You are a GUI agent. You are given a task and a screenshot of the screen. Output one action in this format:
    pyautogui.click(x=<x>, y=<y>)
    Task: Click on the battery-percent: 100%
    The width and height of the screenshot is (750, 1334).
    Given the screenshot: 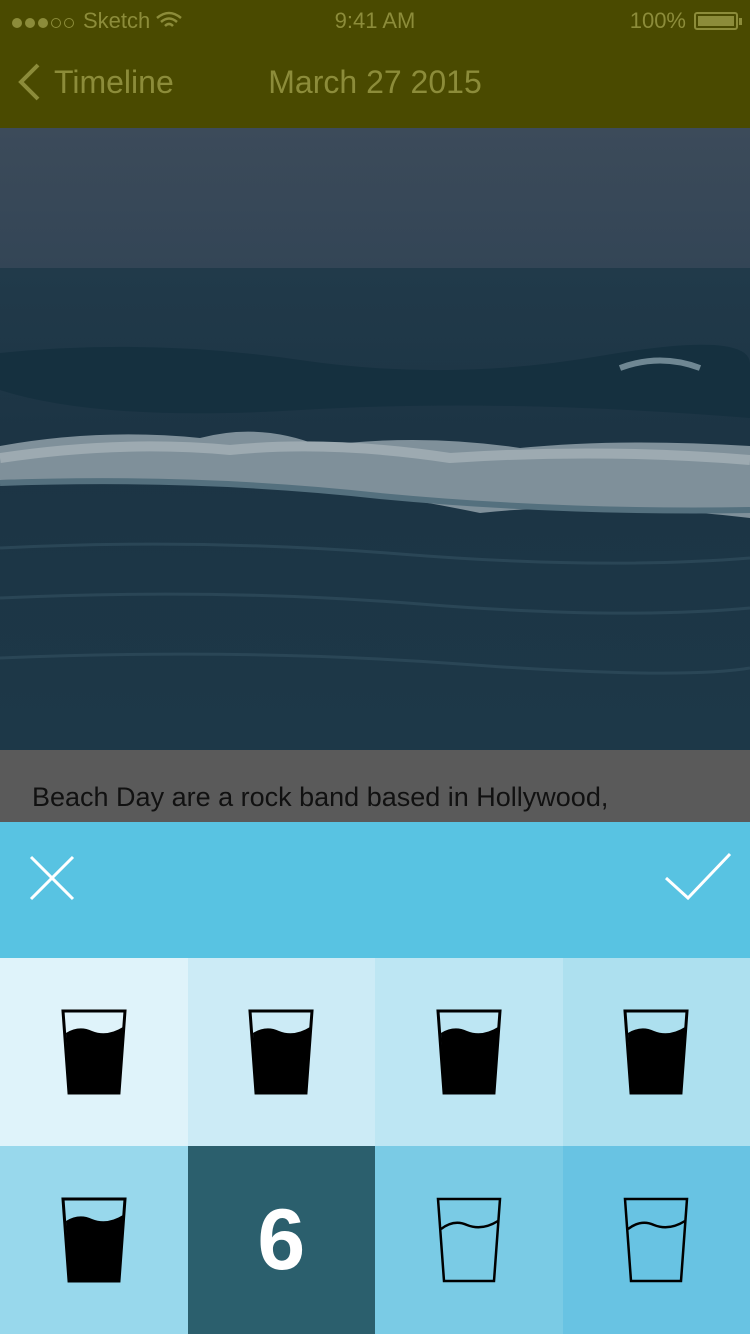 What is the action you would take?
    pyautogui.click(x=657, y=20)
    